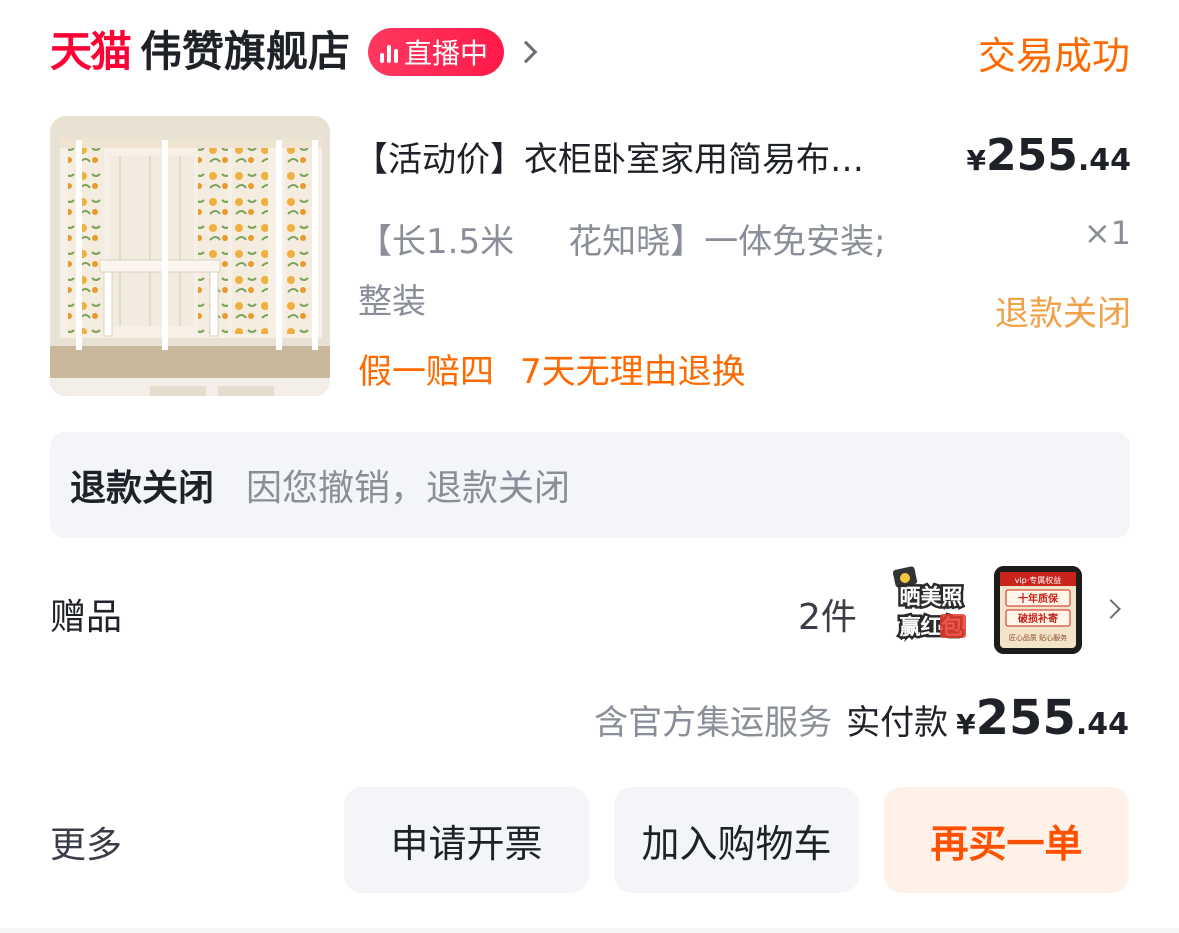 The image size is (1179, 933). What do you see at coordinates (86, 842) in the screenshot?
I see `more-button: 更多` at bounding box center [86, 842].